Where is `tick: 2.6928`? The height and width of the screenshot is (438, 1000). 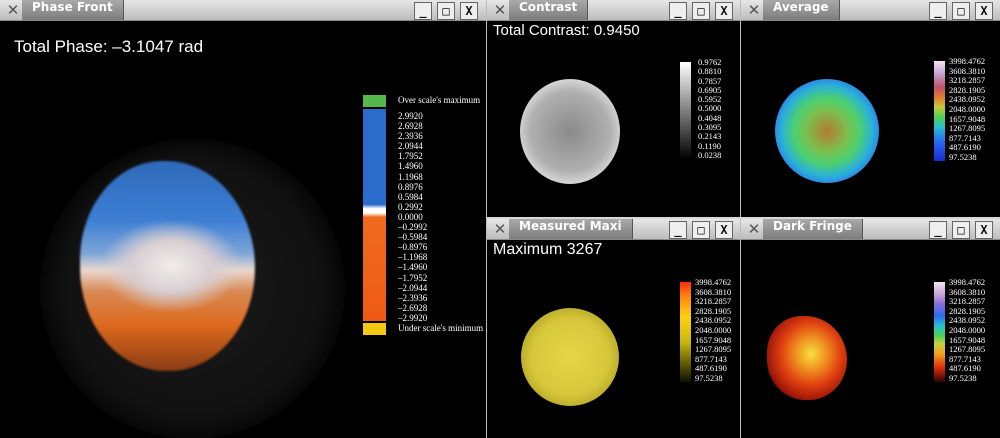
tick: 2.6928 is located at coordinates (410, 126).